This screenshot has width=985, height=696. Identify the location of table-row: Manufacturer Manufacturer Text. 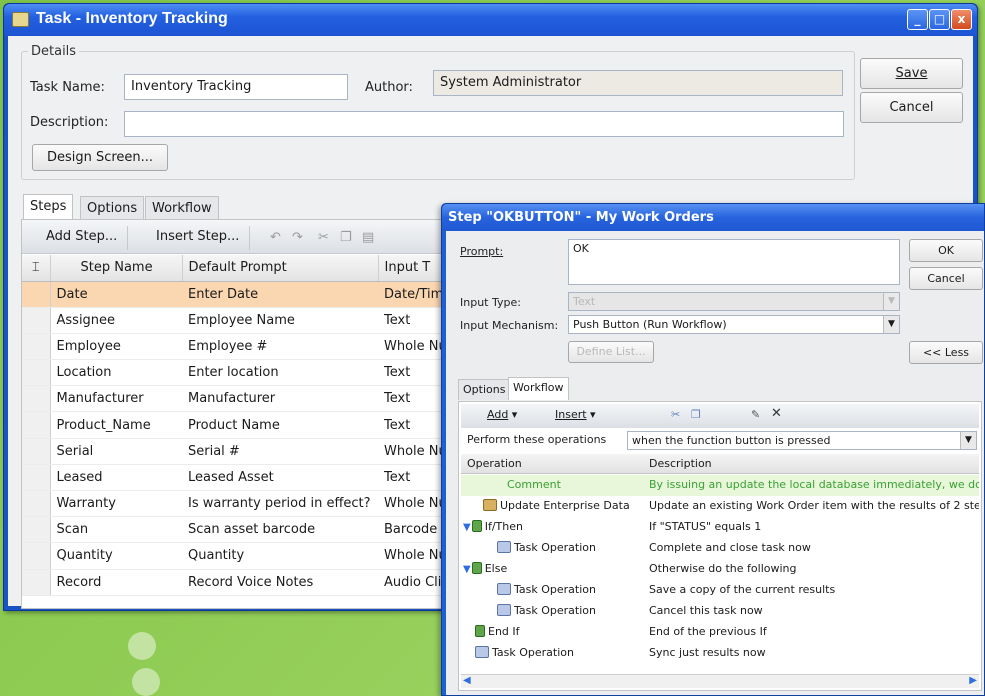
(240, 399).